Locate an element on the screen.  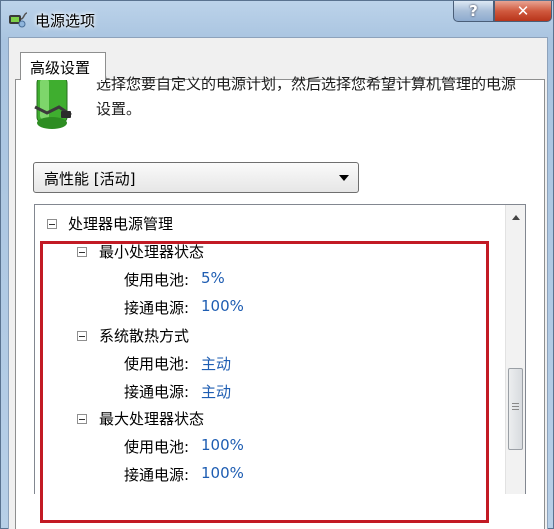
scroll-thumb is located at coordinates (515, 409).